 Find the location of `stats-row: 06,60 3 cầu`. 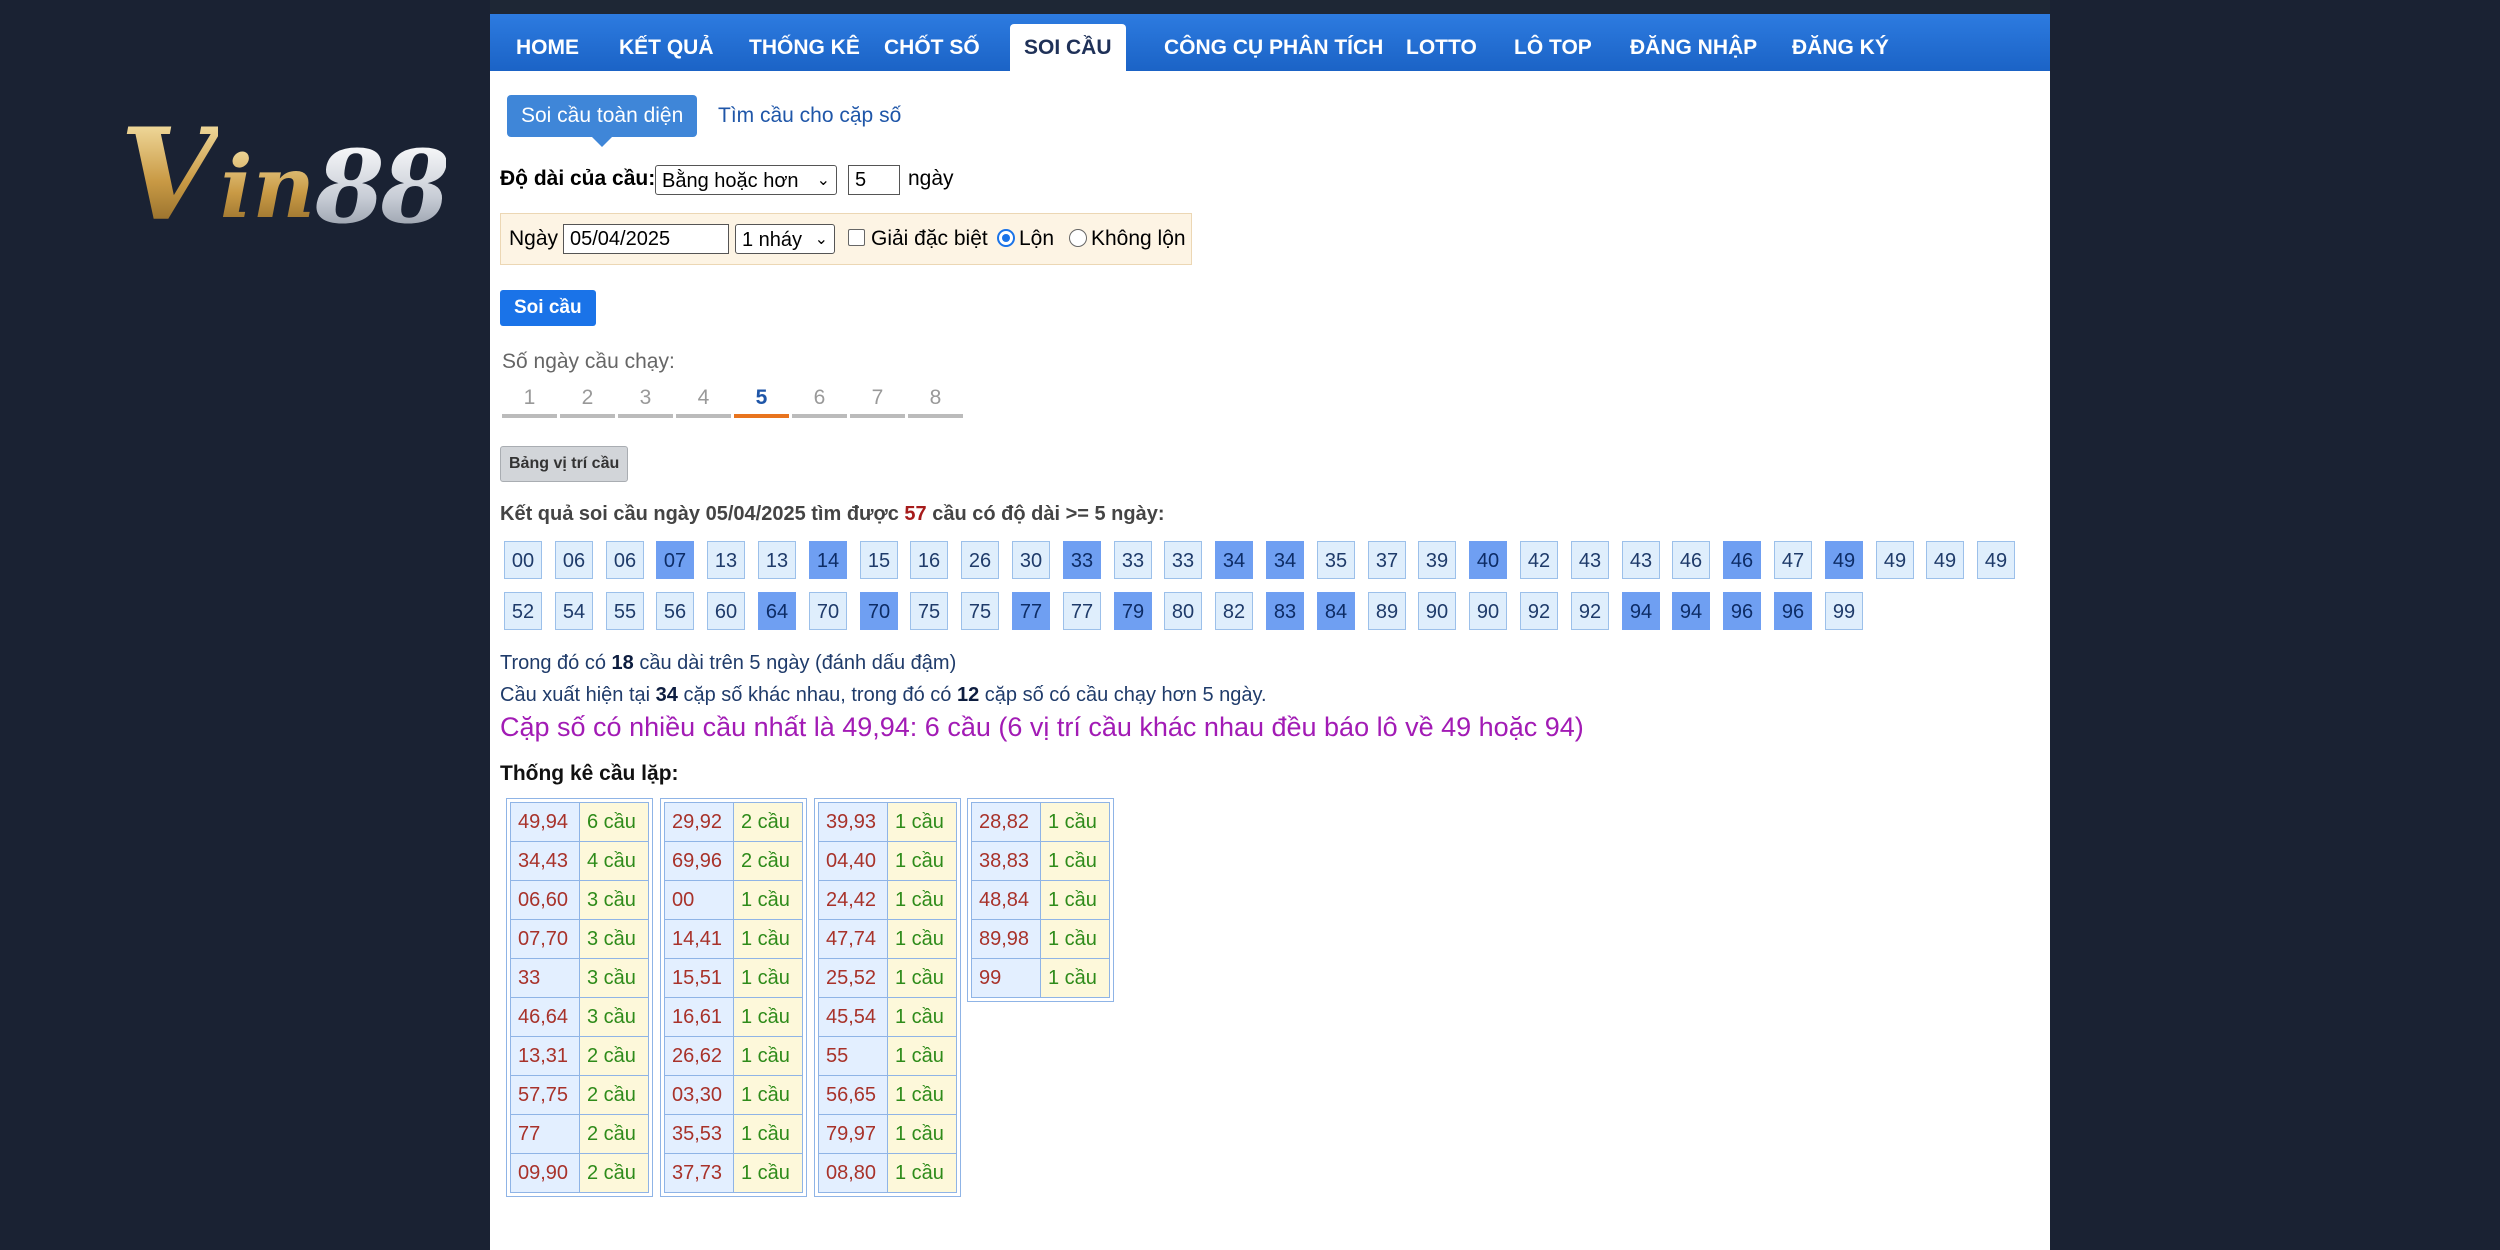

stats-row: 06,60 3 cầu is located at coordinates (579, 900).